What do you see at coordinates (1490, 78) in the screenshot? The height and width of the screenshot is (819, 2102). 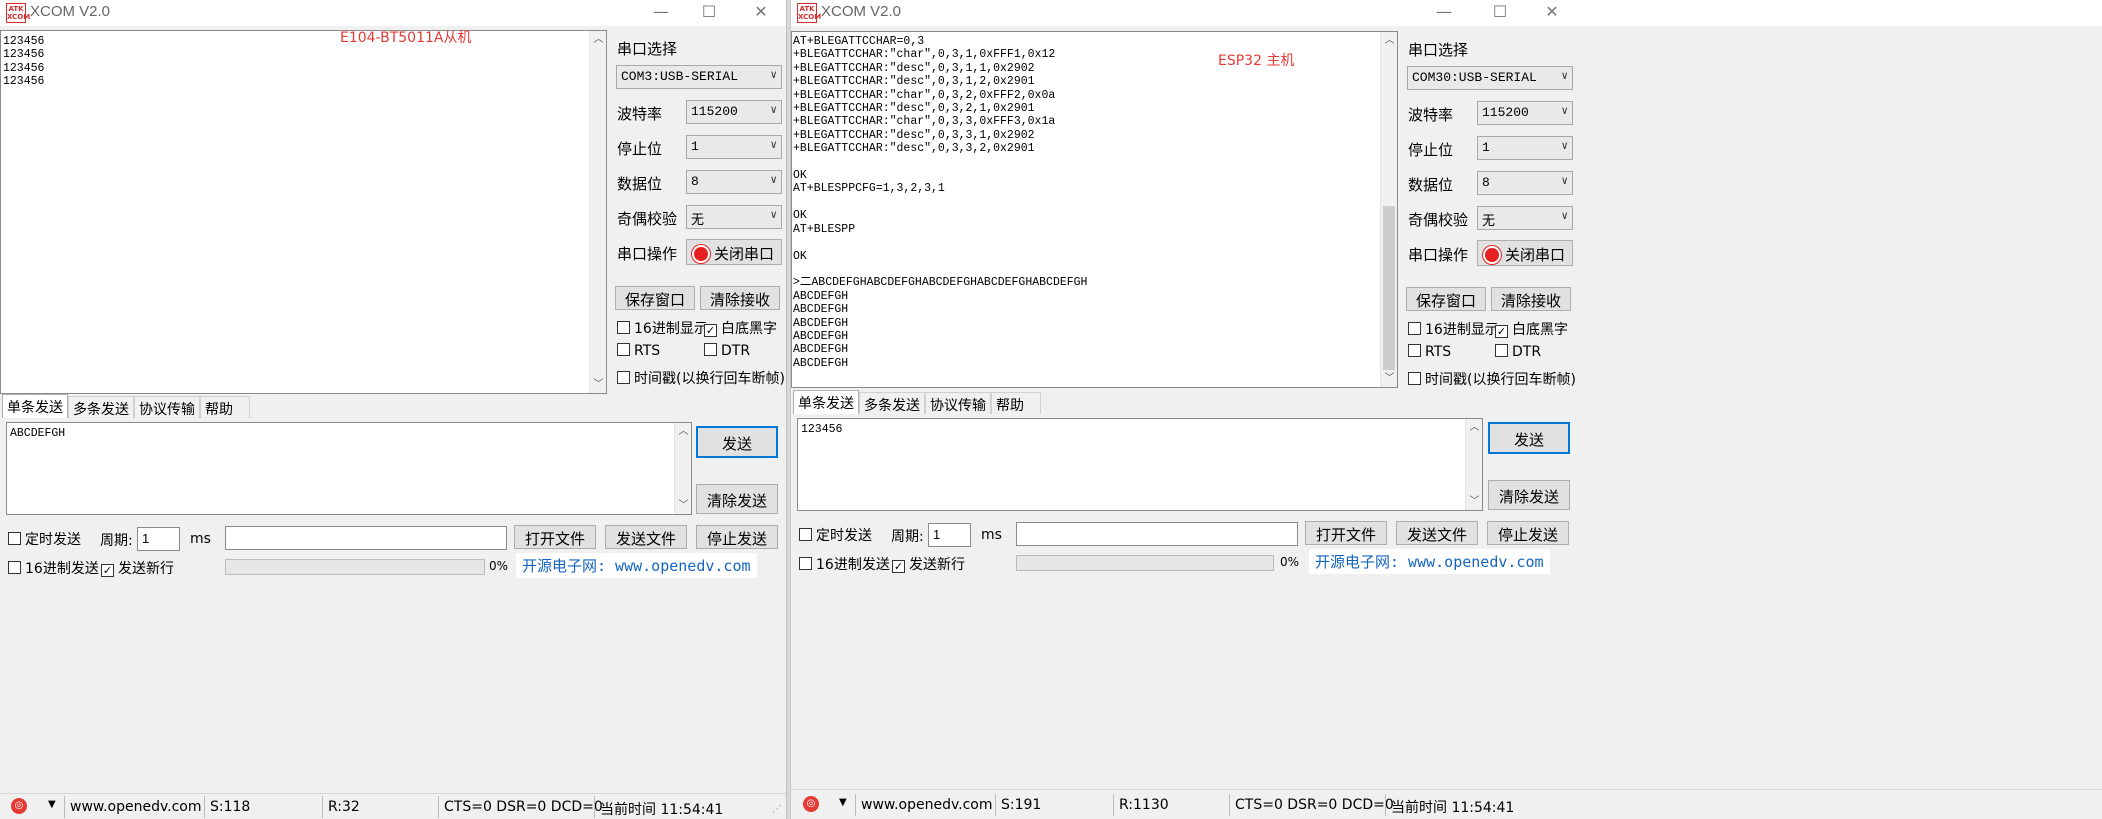 I see `port-select: COM30:USB-SERIAL ∨` at bounding box center [1490, 78].